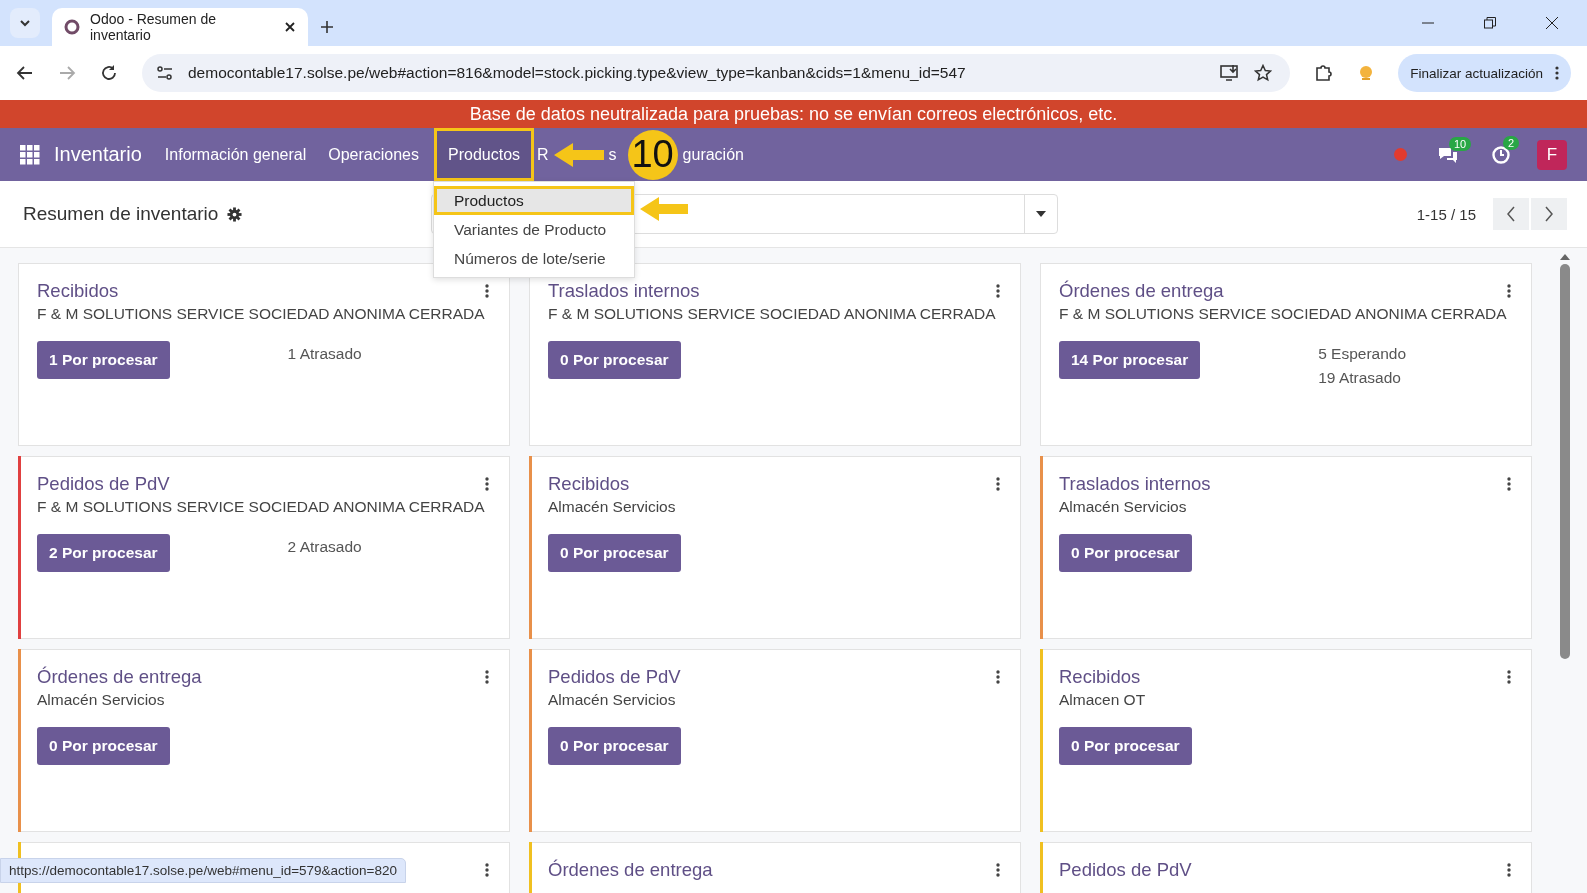 This screenshot has width=1587, height=893. I want to click on reload-icon, so click(109, 73).